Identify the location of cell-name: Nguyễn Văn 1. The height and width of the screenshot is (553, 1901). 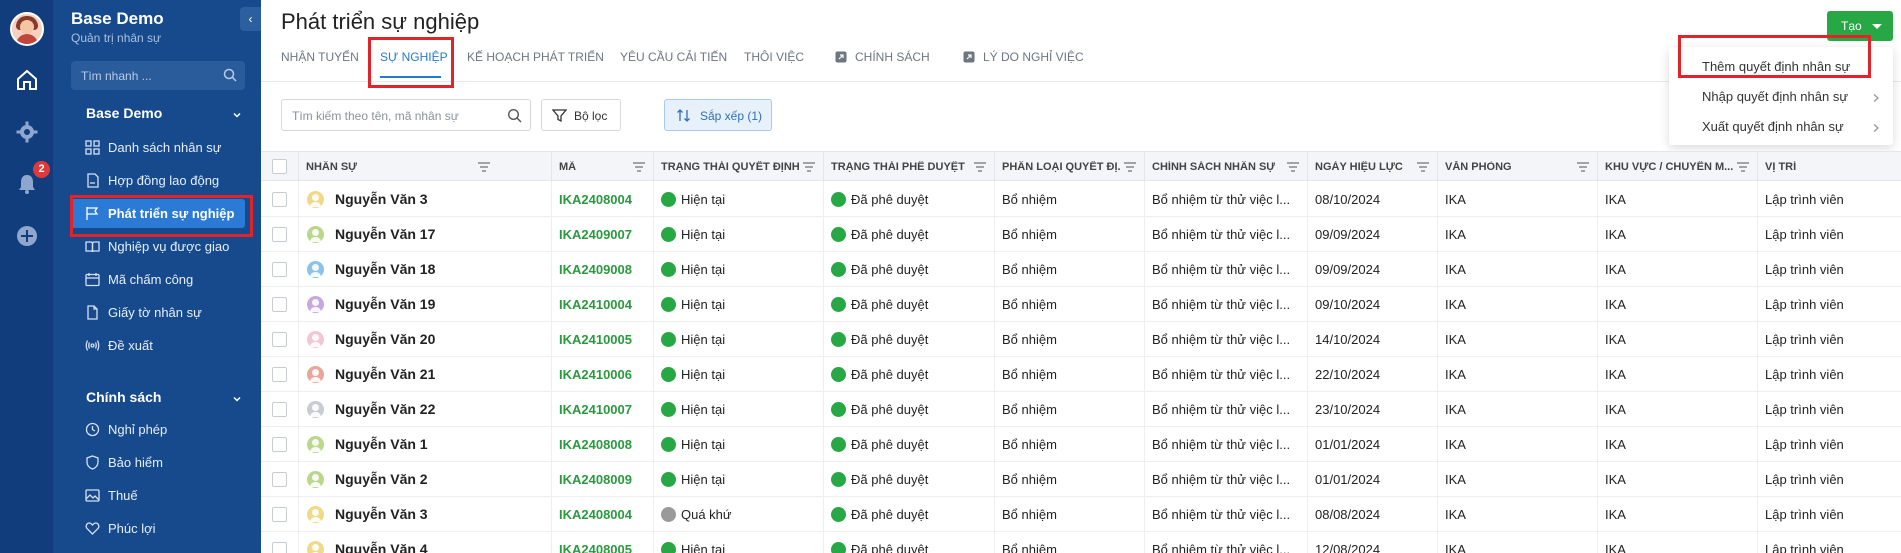
(398, 444).